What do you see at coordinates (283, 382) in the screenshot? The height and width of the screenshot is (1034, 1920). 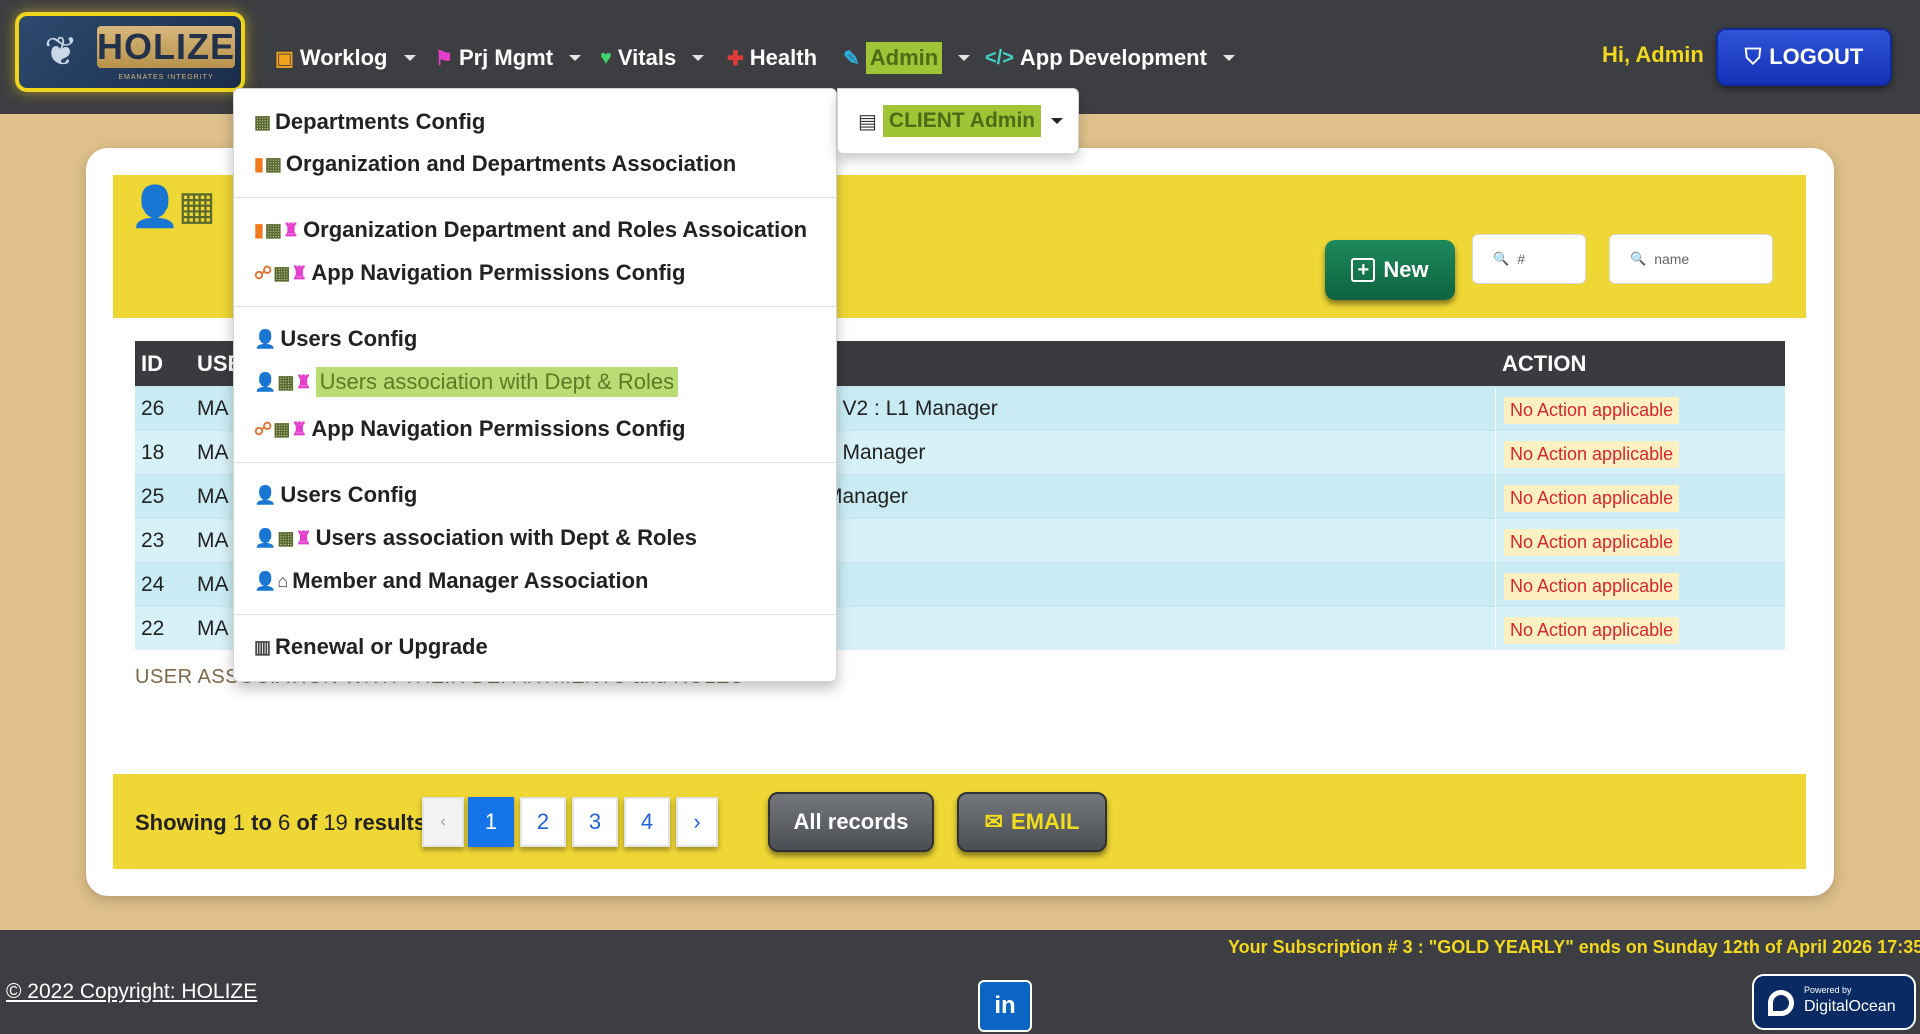 I see `menu-icons: 👤 ▦ ♜` at bounding box center [283, 382].